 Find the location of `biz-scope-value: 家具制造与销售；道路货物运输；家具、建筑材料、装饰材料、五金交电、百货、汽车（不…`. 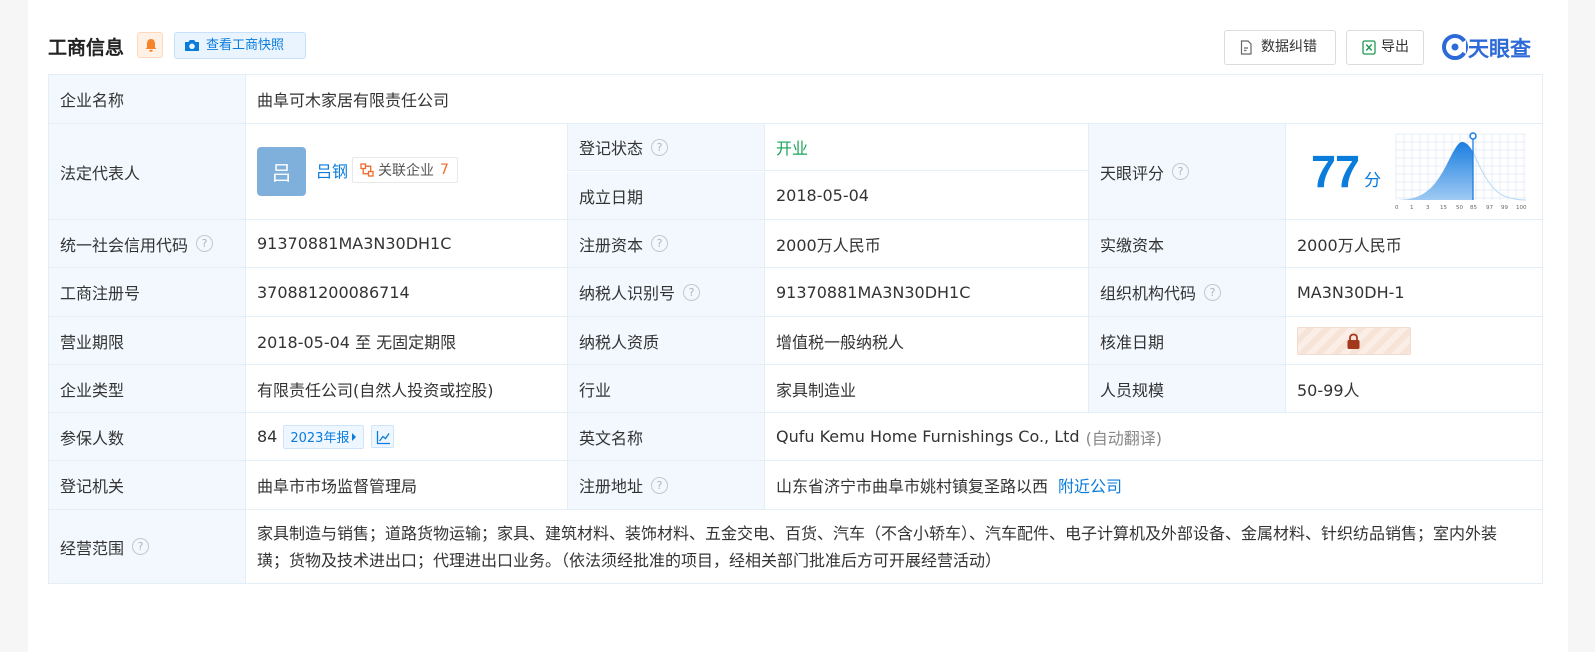

biz-scope-value: 家具制造与销售；道路货物运输；家具、建筑材料、装饰材料、五金交电、百货、汽车（不… is located at coordinates (894, 546).